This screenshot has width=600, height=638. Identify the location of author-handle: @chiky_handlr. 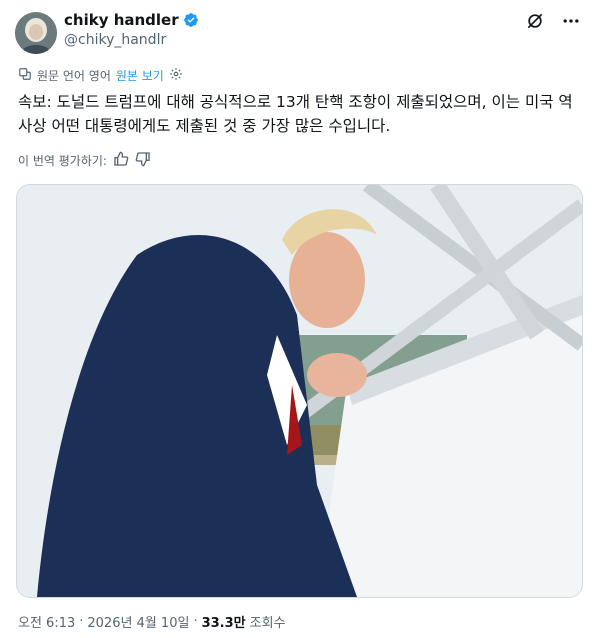
(115, 40).